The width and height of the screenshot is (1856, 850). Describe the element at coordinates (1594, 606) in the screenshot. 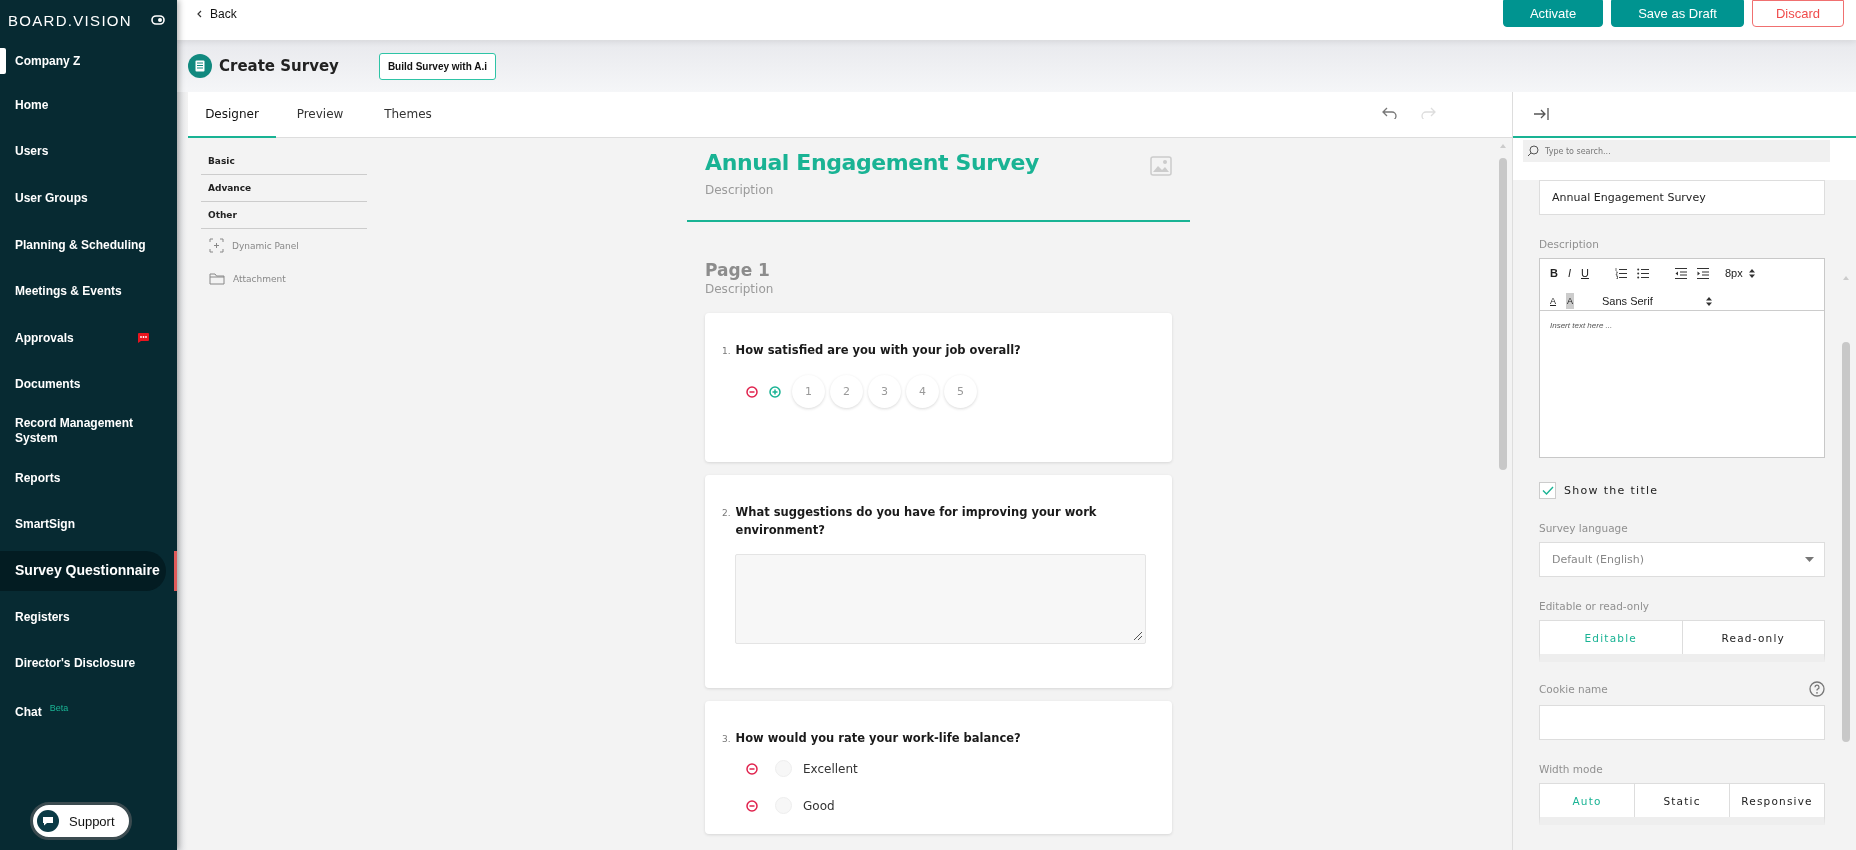

I see `field-label: Editable or read-only` at that location.